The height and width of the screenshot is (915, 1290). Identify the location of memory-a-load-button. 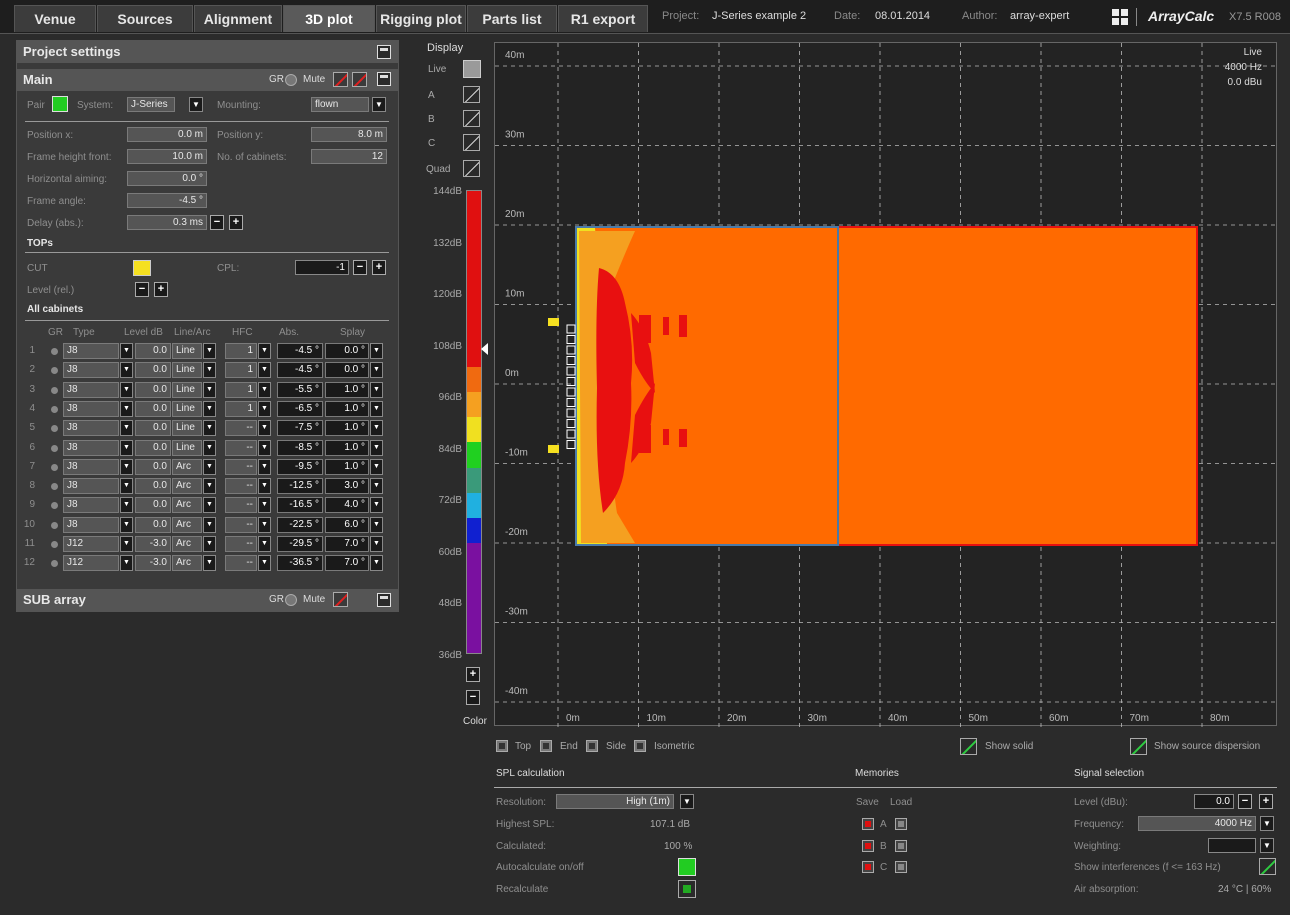
(901, 824).